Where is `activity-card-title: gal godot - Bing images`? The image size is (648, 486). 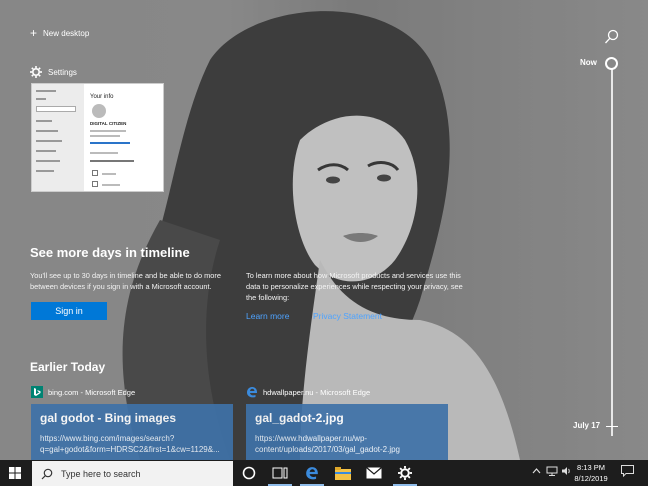 activity-card-title: gal godot - Bing images is located at coordinates (108, 418).